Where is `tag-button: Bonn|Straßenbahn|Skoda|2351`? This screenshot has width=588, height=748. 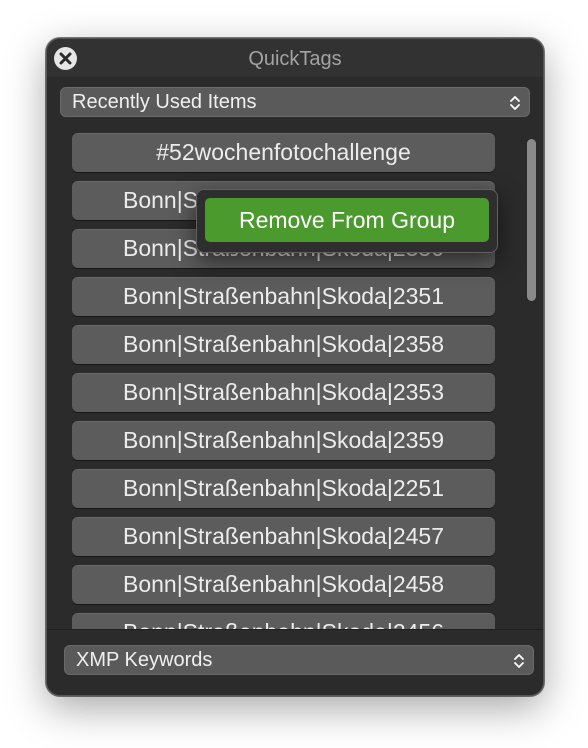
tag-button: Bonn|Straßenbahn|Skoda|2351 is located at coordinates (283, 296).